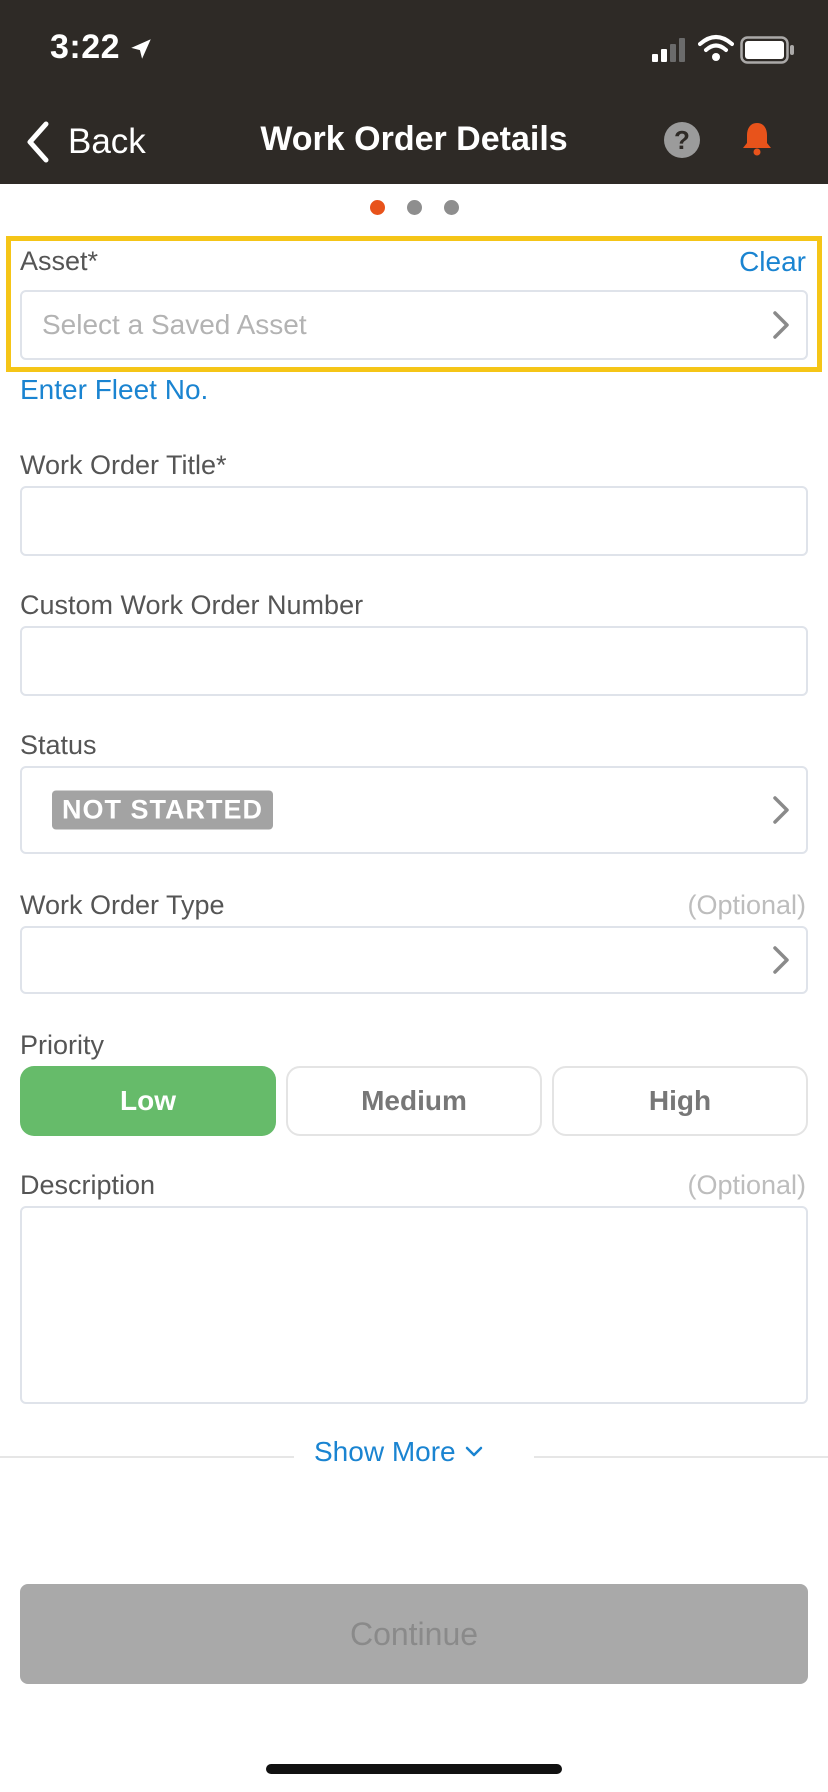 The image size is (828, 1792). Describe the element at coordinates (746, 905) in the screenshot. I see `work-order-type-optional: (Optional)` at that location.